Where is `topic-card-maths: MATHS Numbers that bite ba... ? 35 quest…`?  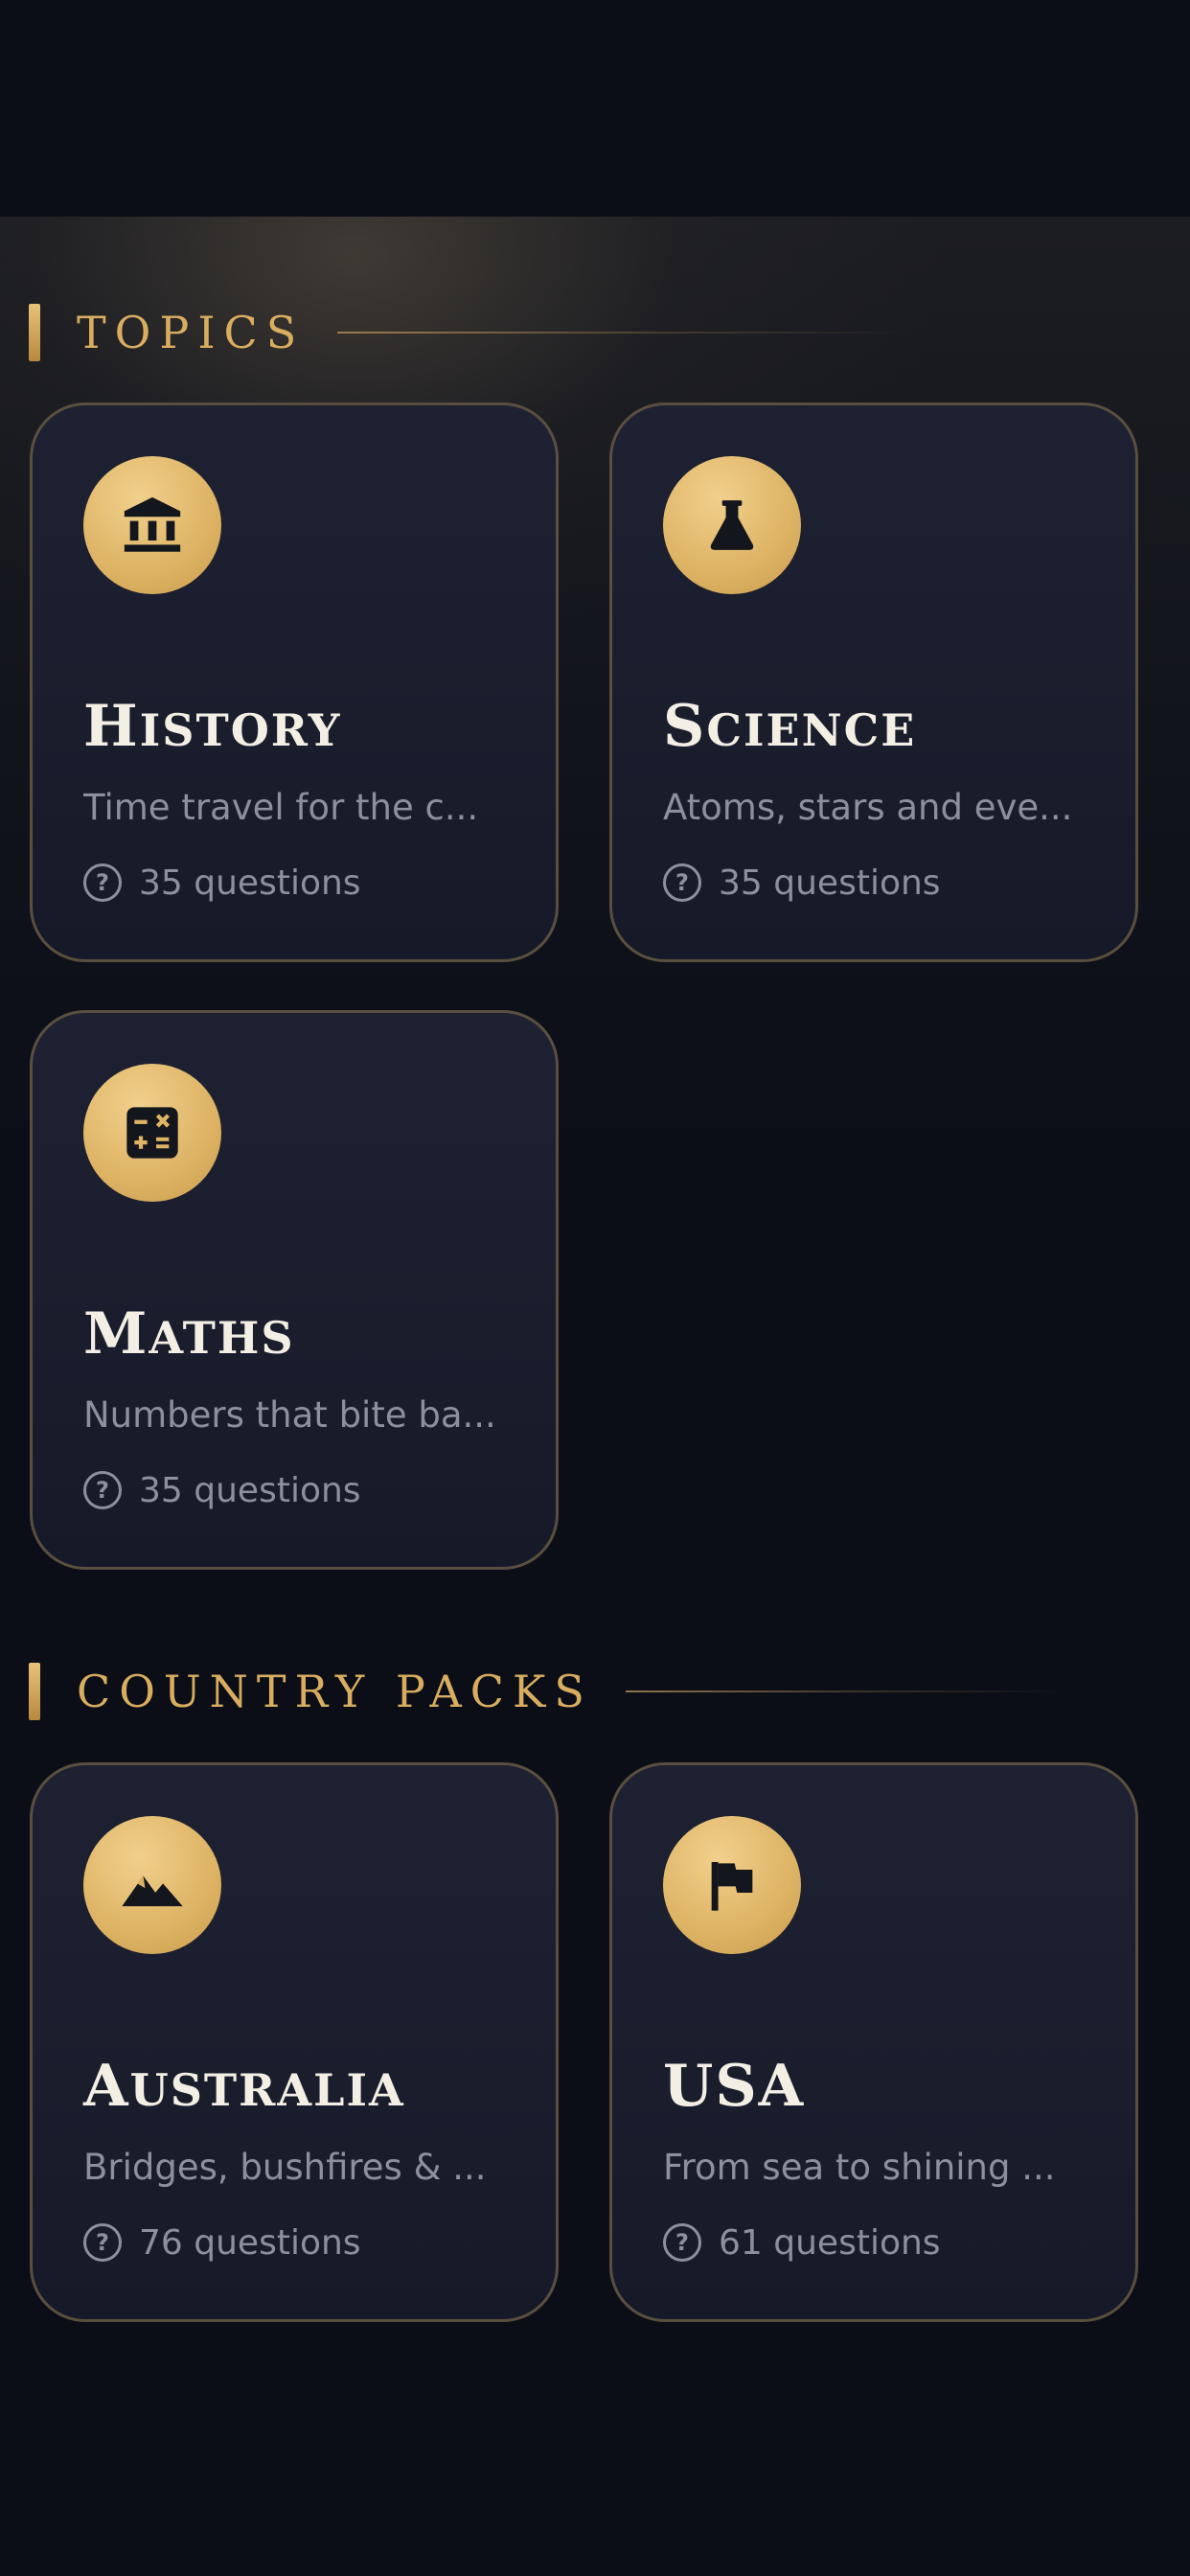
topic-card-maths: MATHS Numbers that bite ba... ? 35 quest… is located at coordinates (295, 1290).